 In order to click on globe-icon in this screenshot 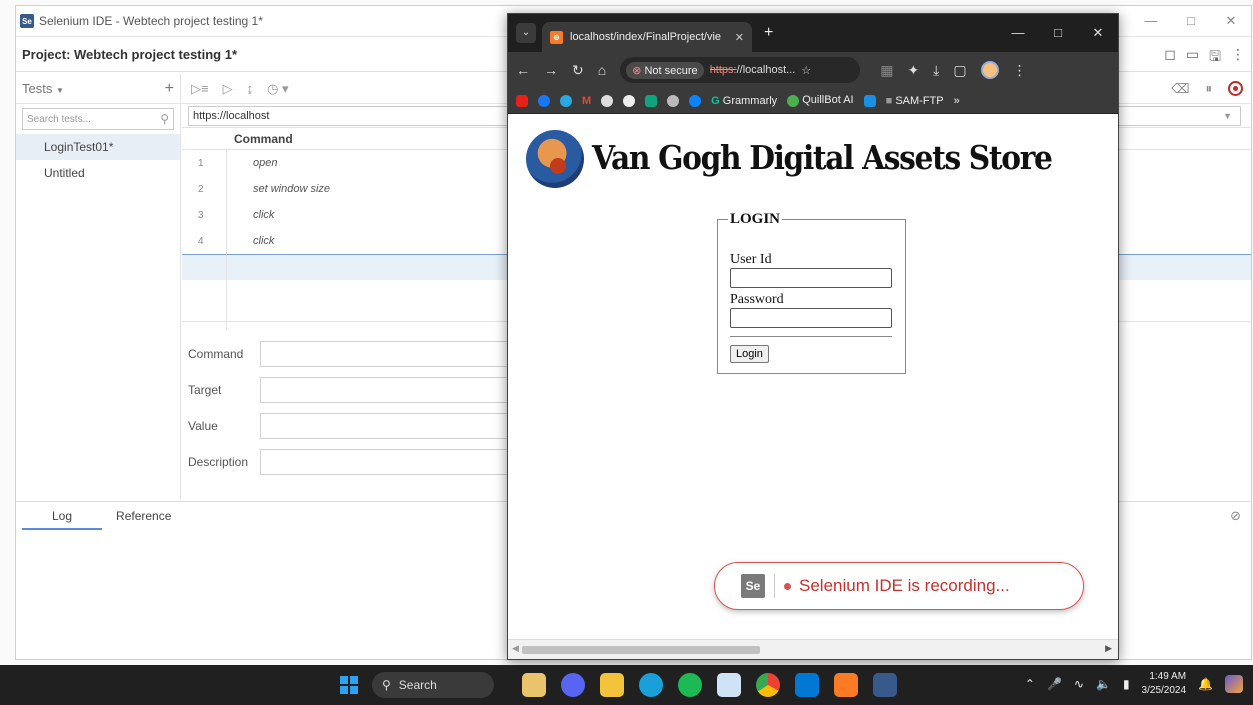, I will do `click(607, 100)`.